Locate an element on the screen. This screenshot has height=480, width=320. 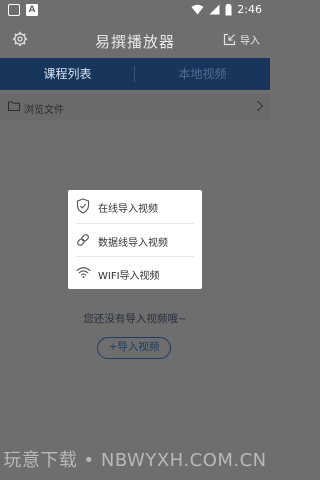
import-icon is located at coordinates (229, 39).